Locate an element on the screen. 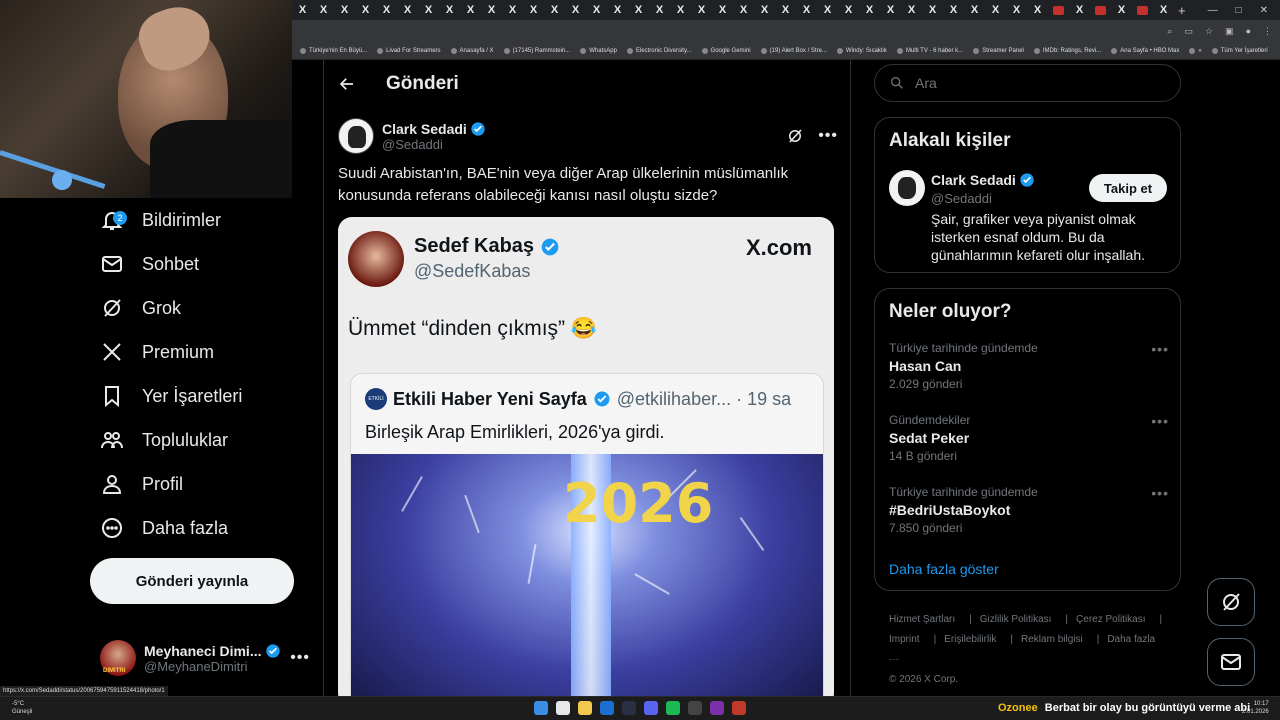 The width and height of the screenshot is (1280, 720). back-arrow-icon is located at coordinates (347, 84).